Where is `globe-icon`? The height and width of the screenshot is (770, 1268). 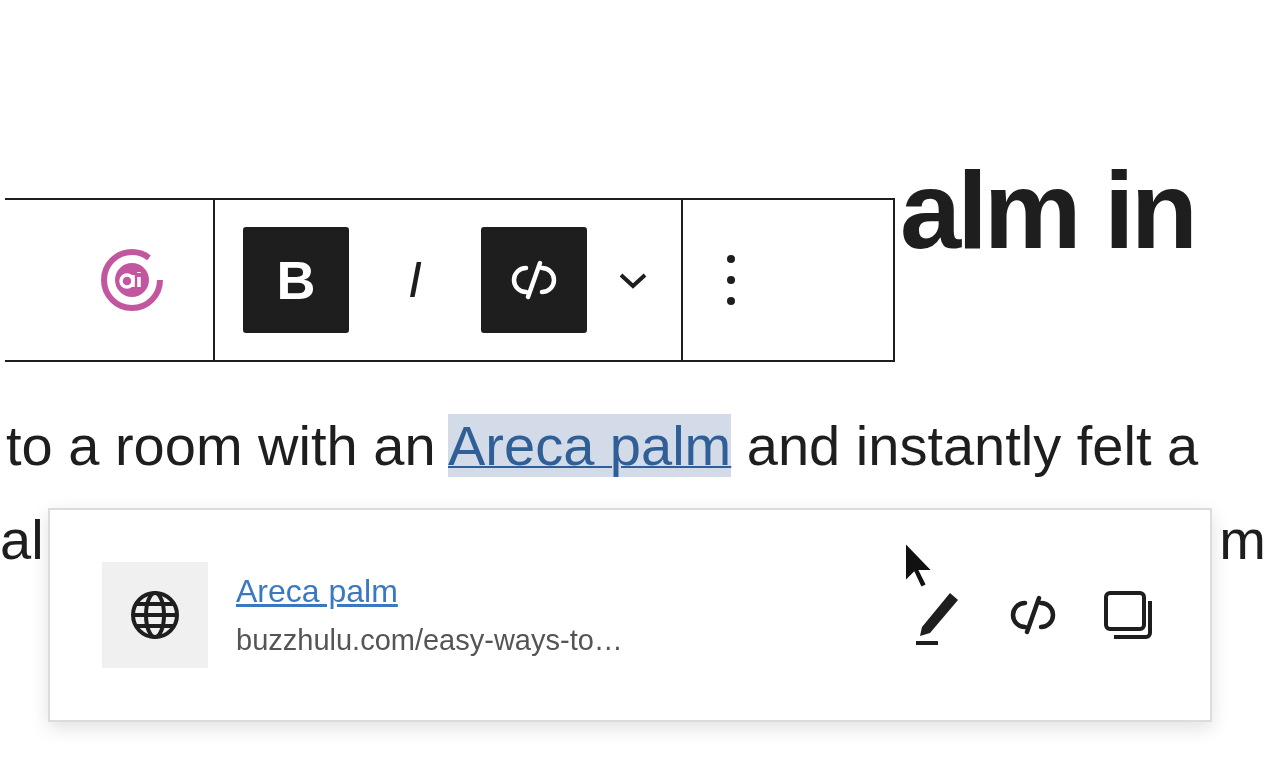
globe-icon is located at coordinates (155, 615).